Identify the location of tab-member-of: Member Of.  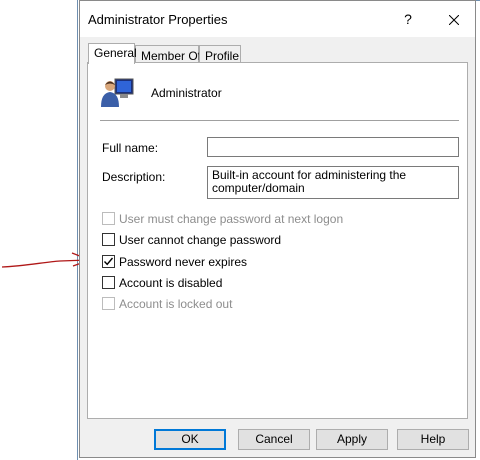
(168, 54).